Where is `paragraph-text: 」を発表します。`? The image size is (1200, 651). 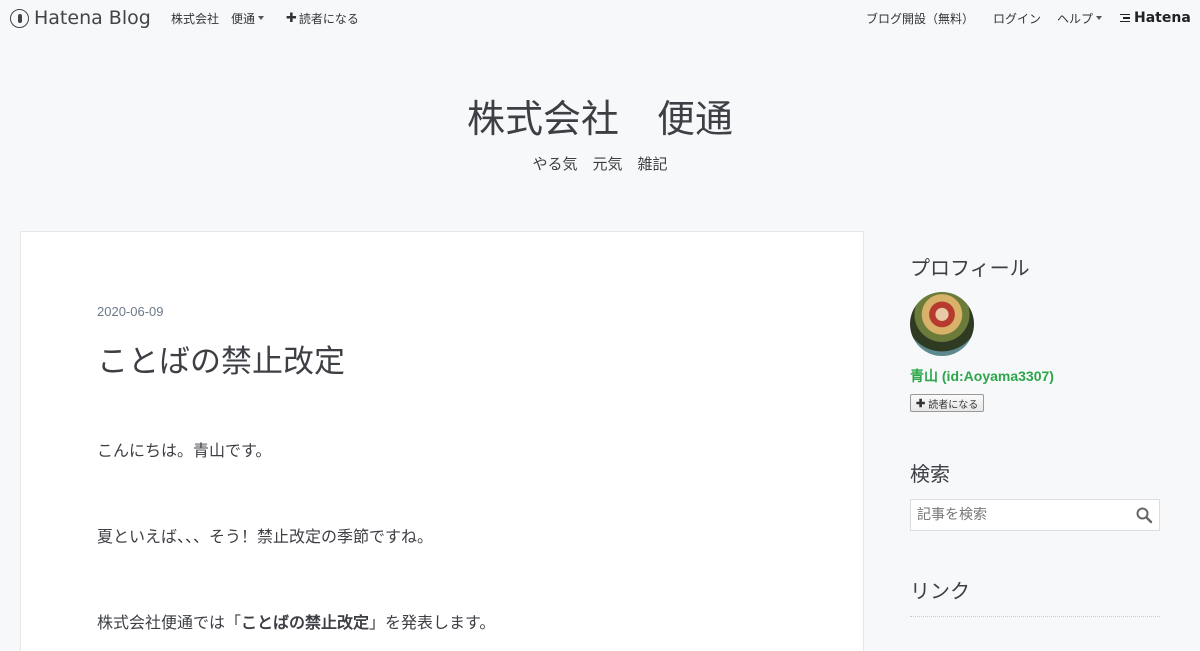
paragraph-text: 」を発表します。 is located at coordinates (432, 622).